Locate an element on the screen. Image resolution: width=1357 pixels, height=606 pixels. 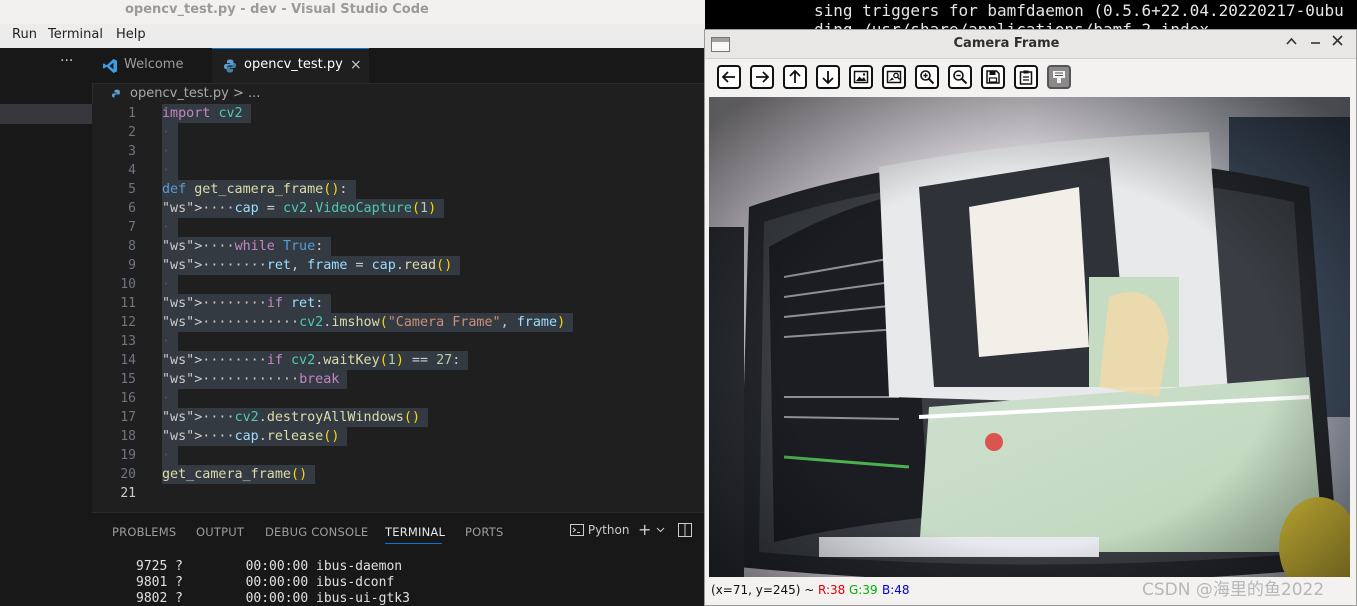
zoom-in-icon is located at coordinates (927, 77).